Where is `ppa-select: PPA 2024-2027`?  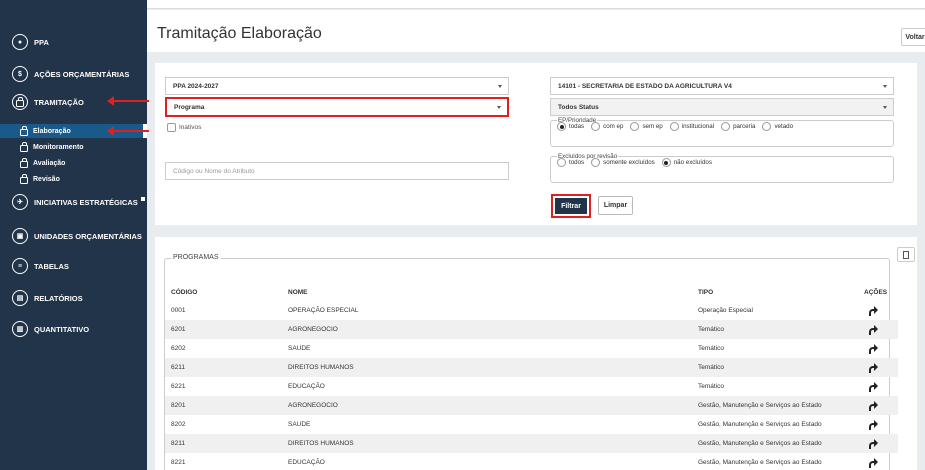 ppa-select: PPA 2024-2027 is located at coordinates (337, 86).